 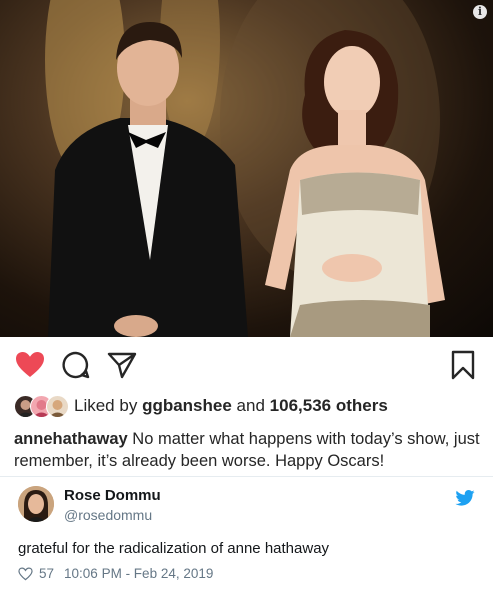 I want to click on bookmark-icon, so click(x=463, y=365).